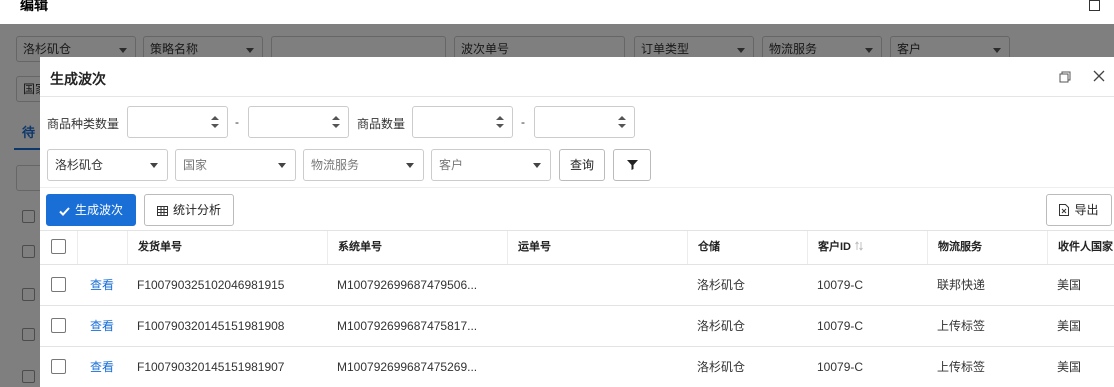 This screenshot has height=387, width=1114. What do you see at coordinates (211, 326) in the screenshot?
I see `cell-ship-no: F100790320145151981908` at bounding box center [211, 326].